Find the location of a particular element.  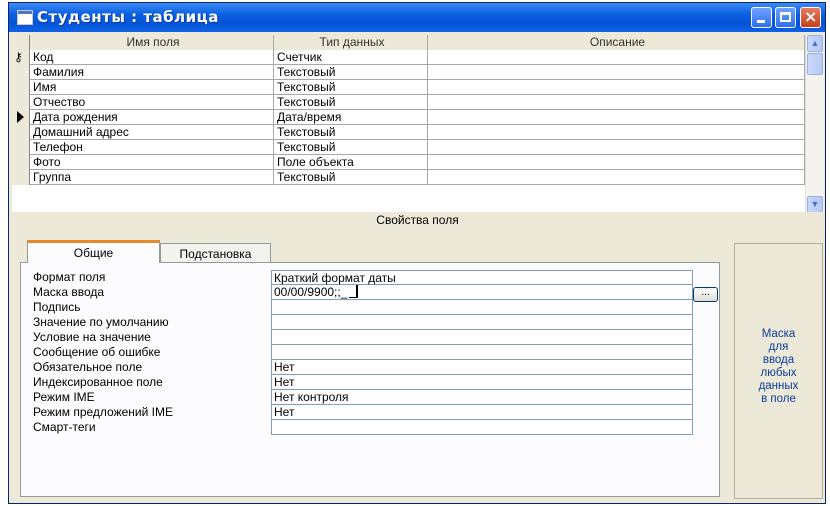

ime-sentence-mode-field: Нет is located at coordinates (482, 412).